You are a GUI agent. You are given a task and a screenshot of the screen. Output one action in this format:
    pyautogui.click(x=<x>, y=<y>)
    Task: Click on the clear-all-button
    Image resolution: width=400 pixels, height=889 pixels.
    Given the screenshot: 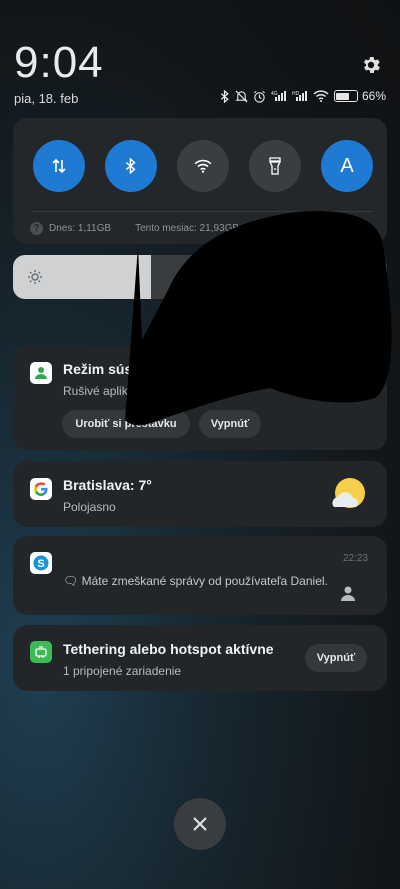 What is the action you would take?
    pyautogui.click(x=200, y=824)
    